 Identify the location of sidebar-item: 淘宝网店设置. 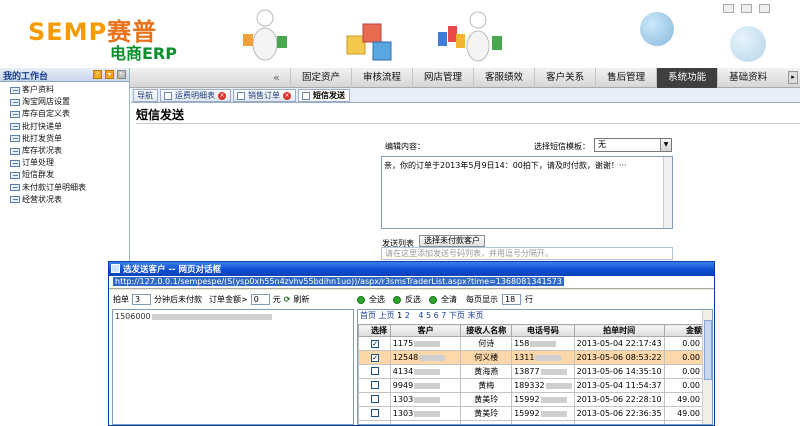
(69, 102).